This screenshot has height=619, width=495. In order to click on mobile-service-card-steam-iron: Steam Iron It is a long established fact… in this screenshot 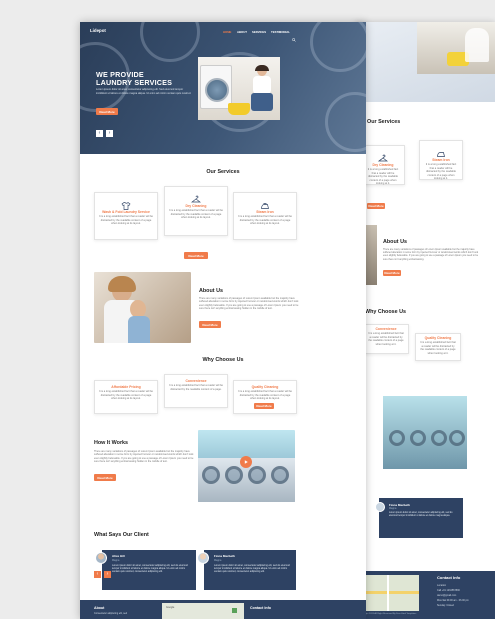, I will do `click(441, 160)`.